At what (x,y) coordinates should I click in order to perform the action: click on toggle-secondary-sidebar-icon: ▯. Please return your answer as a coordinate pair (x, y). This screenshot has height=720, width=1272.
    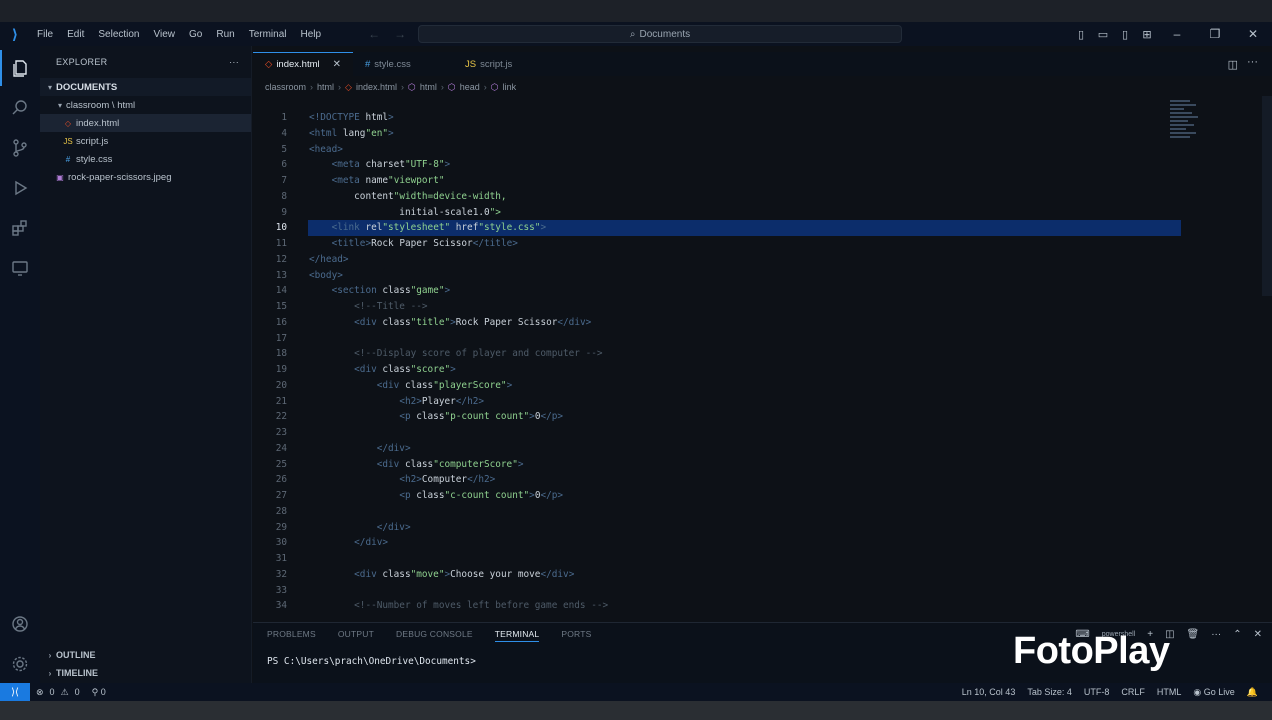
    Looking at the image, I should click on (1125, 34).